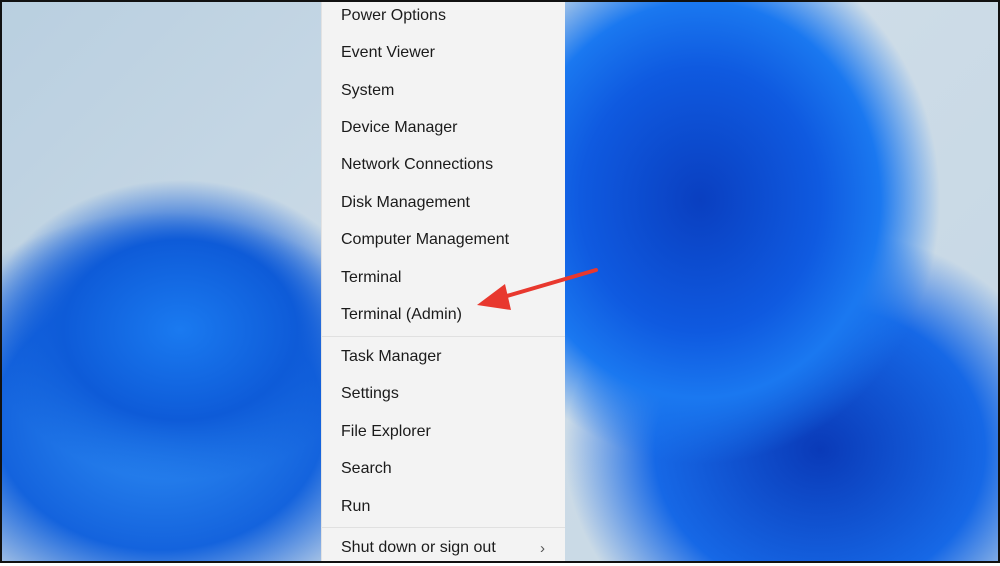  Describe the element at coordinates (537, 289) in the screenshot. I see `annotation-arrow` at that location.